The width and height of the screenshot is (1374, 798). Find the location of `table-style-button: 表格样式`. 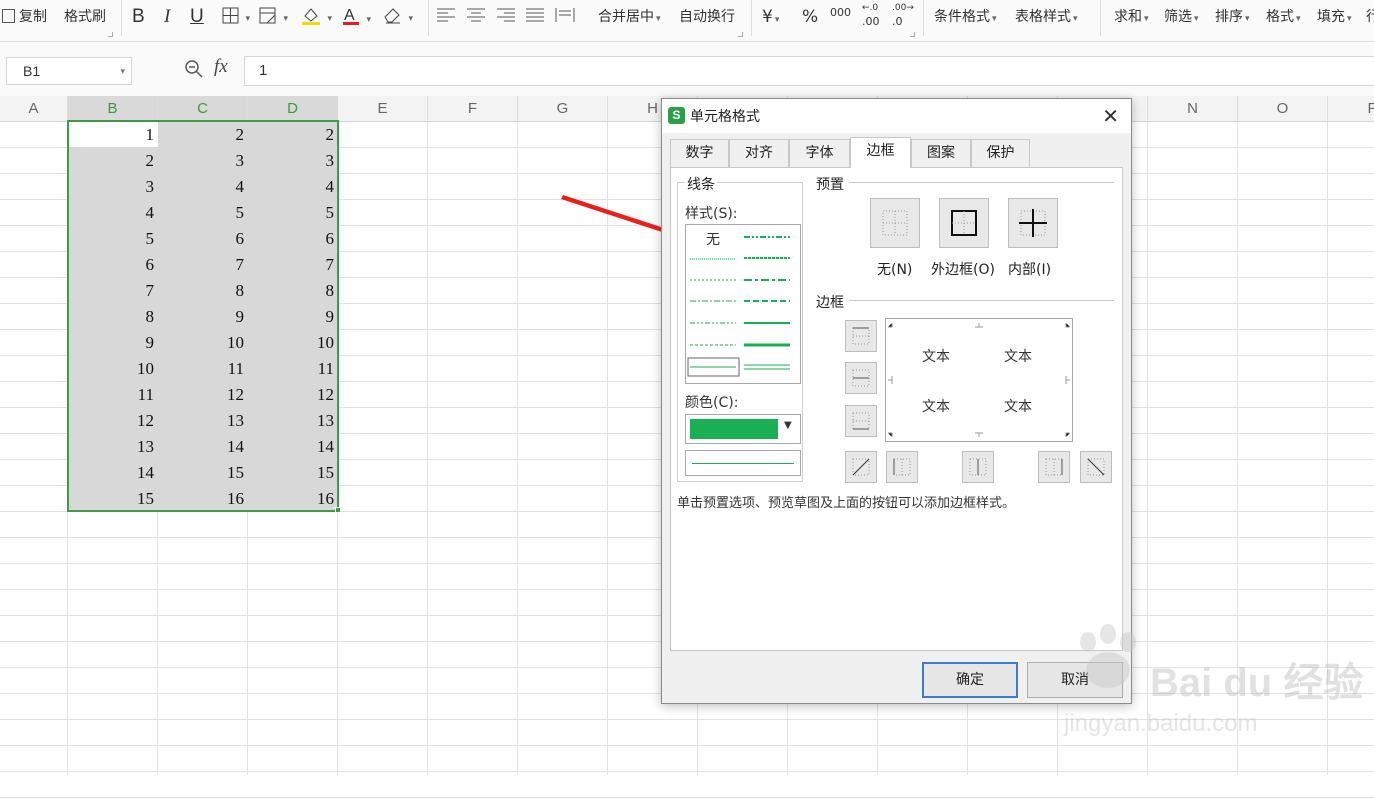

table-style-button: 表格样式 is located at coordinates (1046, 17).